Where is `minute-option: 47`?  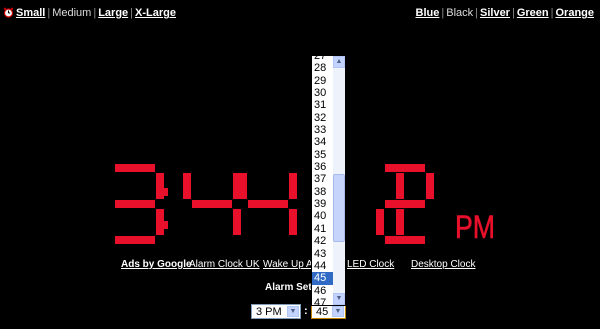
minute-option: 47 is located at coordinates (323, 301).